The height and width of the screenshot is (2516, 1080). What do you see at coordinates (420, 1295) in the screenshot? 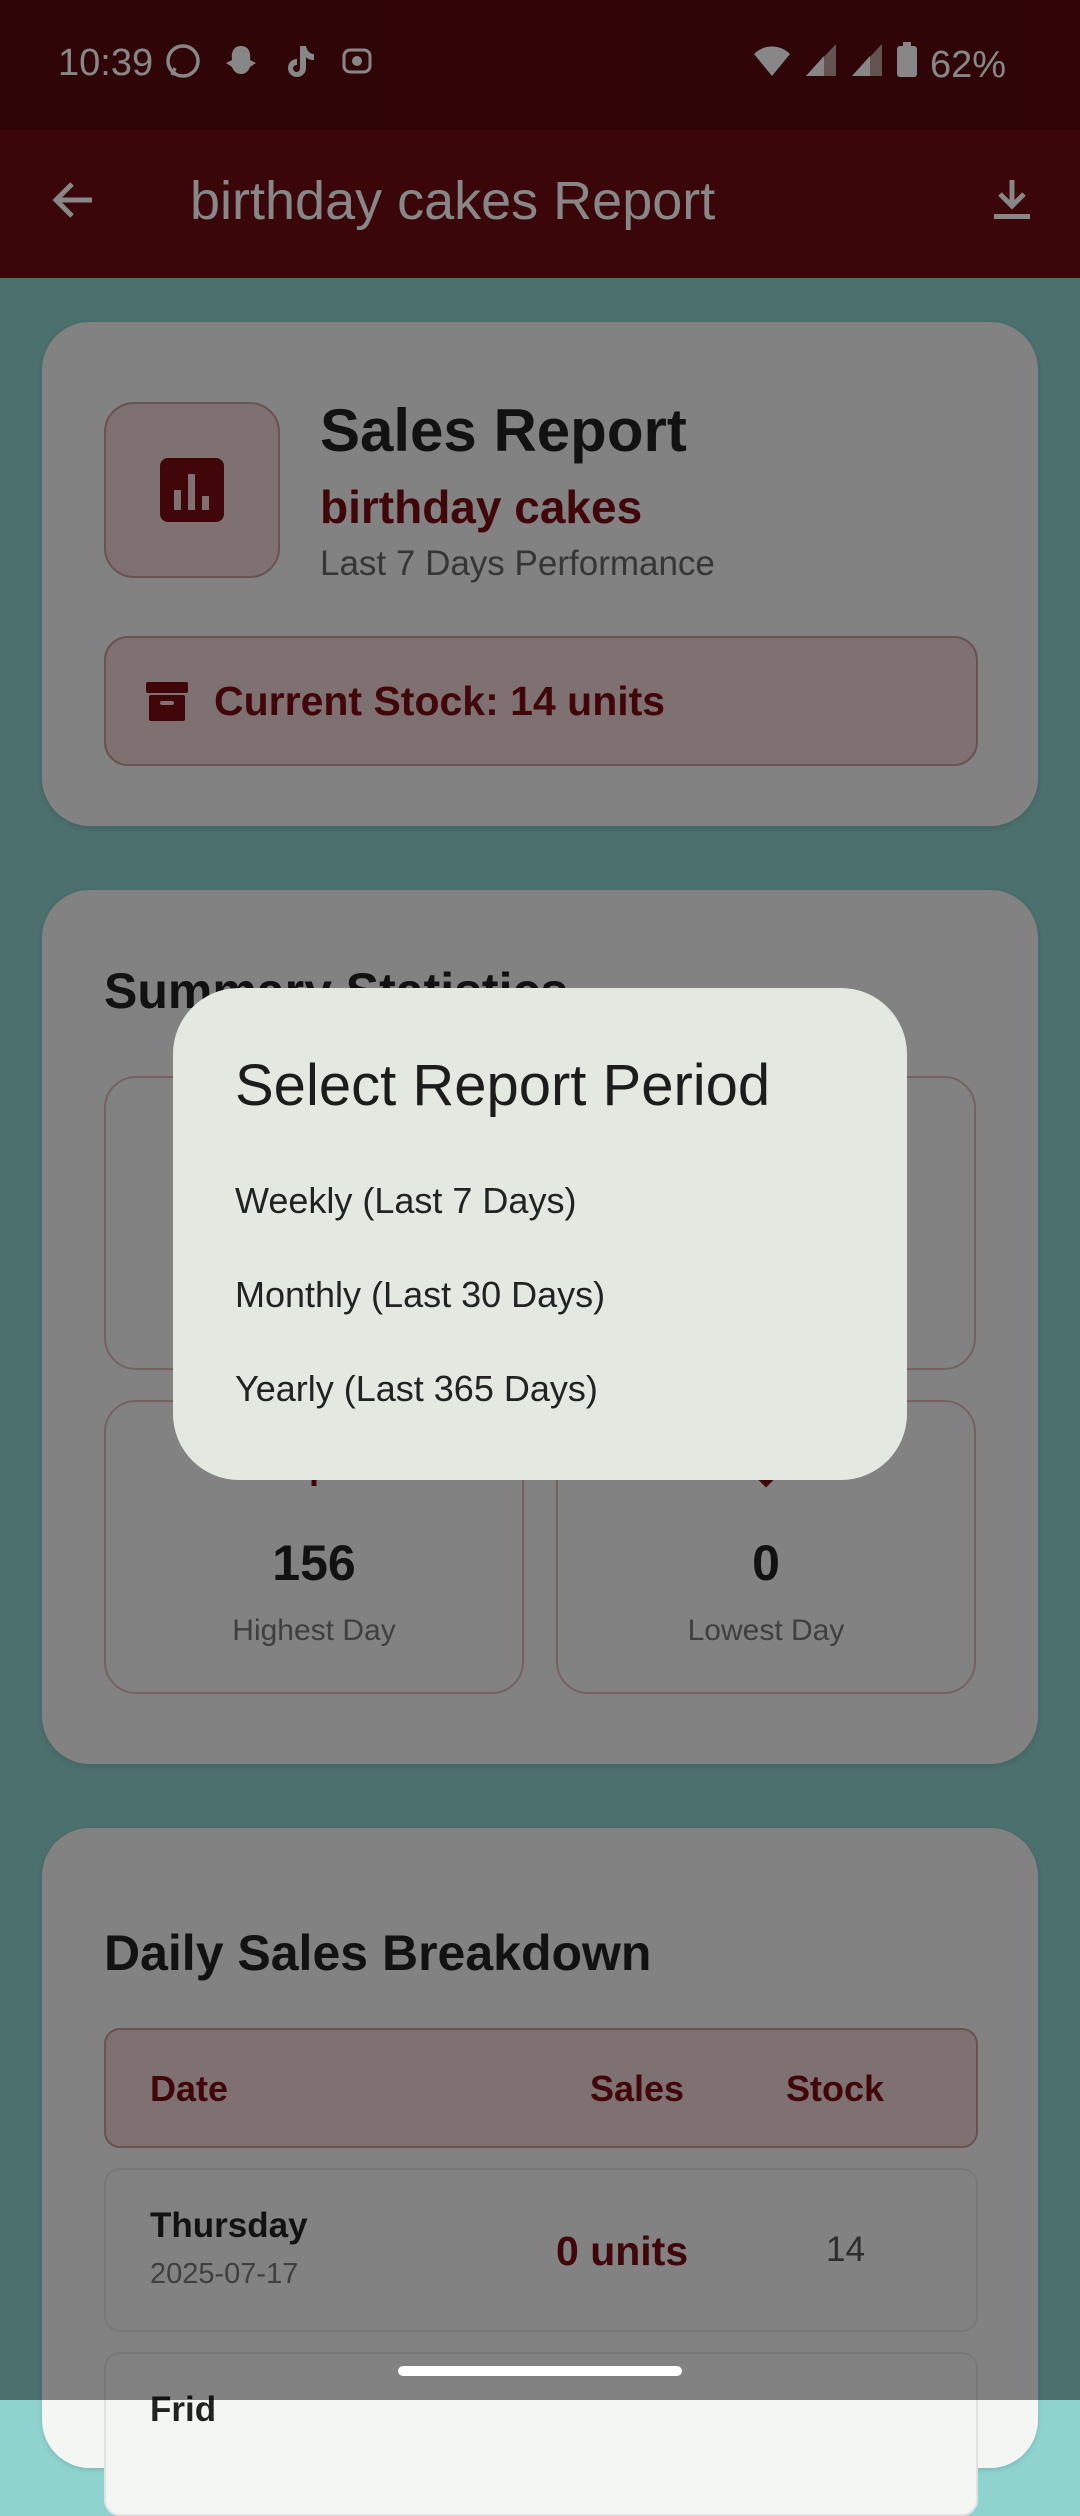
I see `option-monthly: Monthly (Last 30 Days)` at bounding box center [420, 1295].